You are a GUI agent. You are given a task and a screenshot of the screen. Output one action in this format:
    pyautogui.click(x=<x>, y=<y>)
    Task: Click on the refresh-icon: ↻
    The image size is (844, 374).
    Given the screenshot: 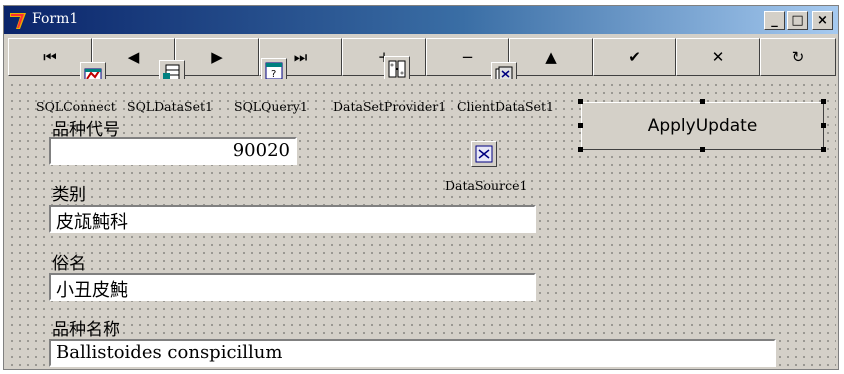 What is the action you would take?
    pyautogui.click(x=798, y=57)
    